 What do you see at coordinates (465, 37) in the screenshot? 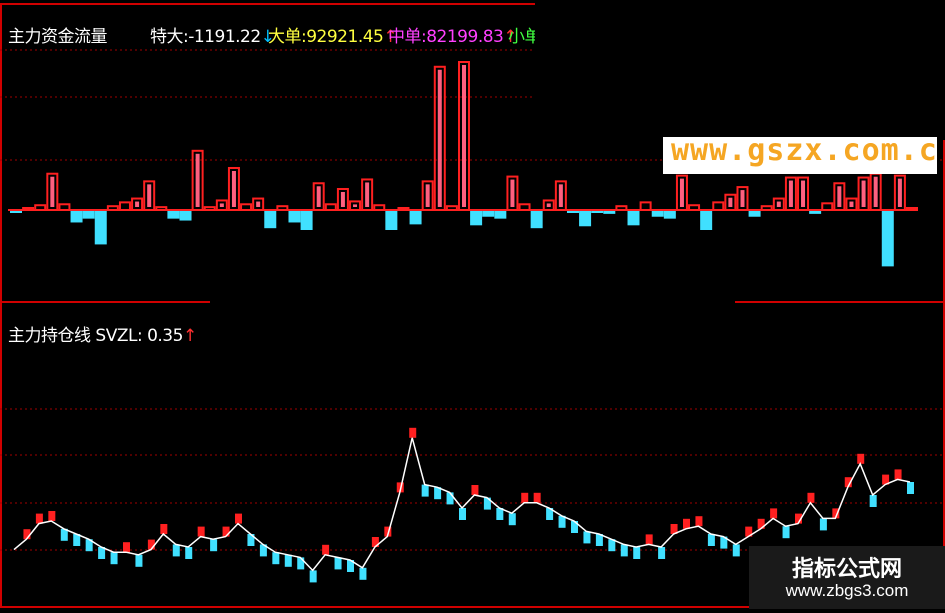
I see `metric-medium-value: 82199.83` at bounding box center [465, 37].